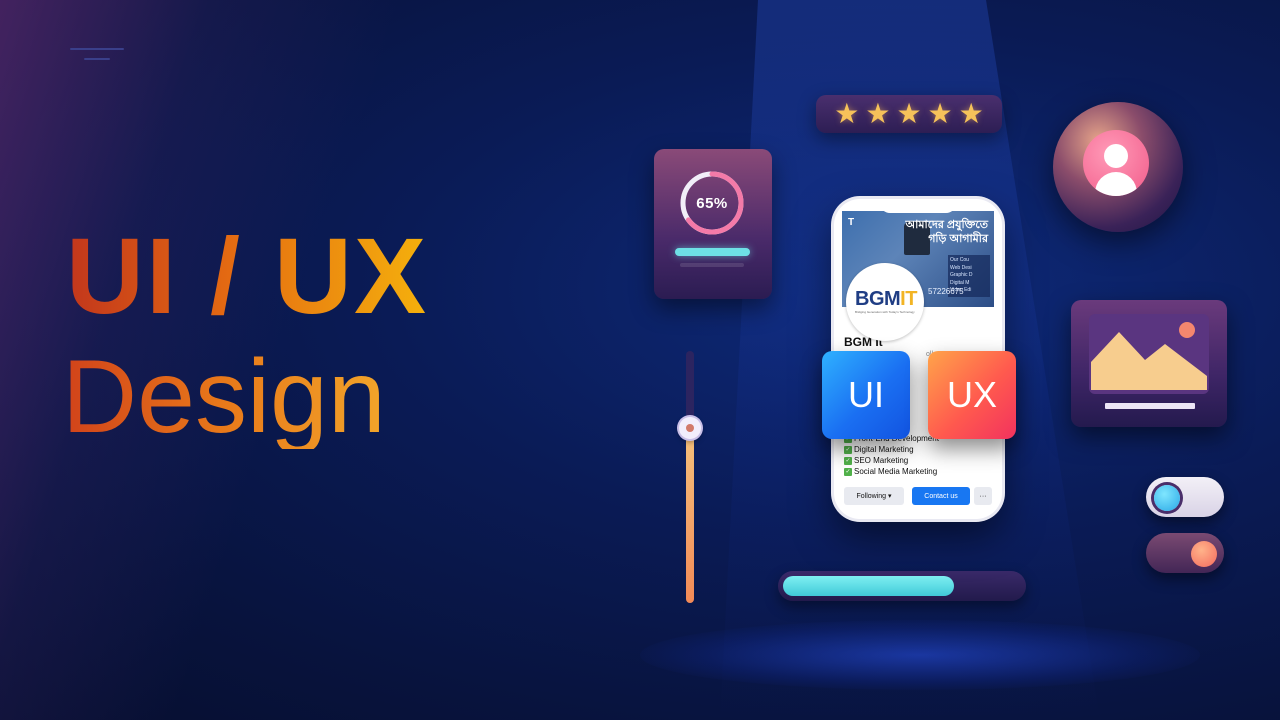 The height and width of the screenshot is (720, 1280). I want to click on vertical-slider-handle, so click(690, 428).